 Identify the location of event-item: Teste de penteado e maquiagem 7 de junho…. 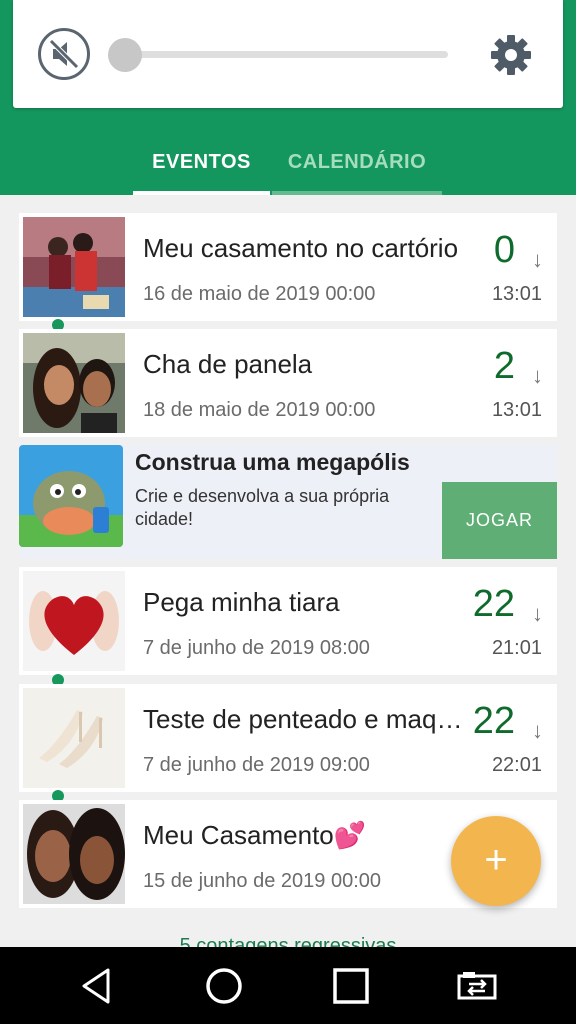
(288, 738).